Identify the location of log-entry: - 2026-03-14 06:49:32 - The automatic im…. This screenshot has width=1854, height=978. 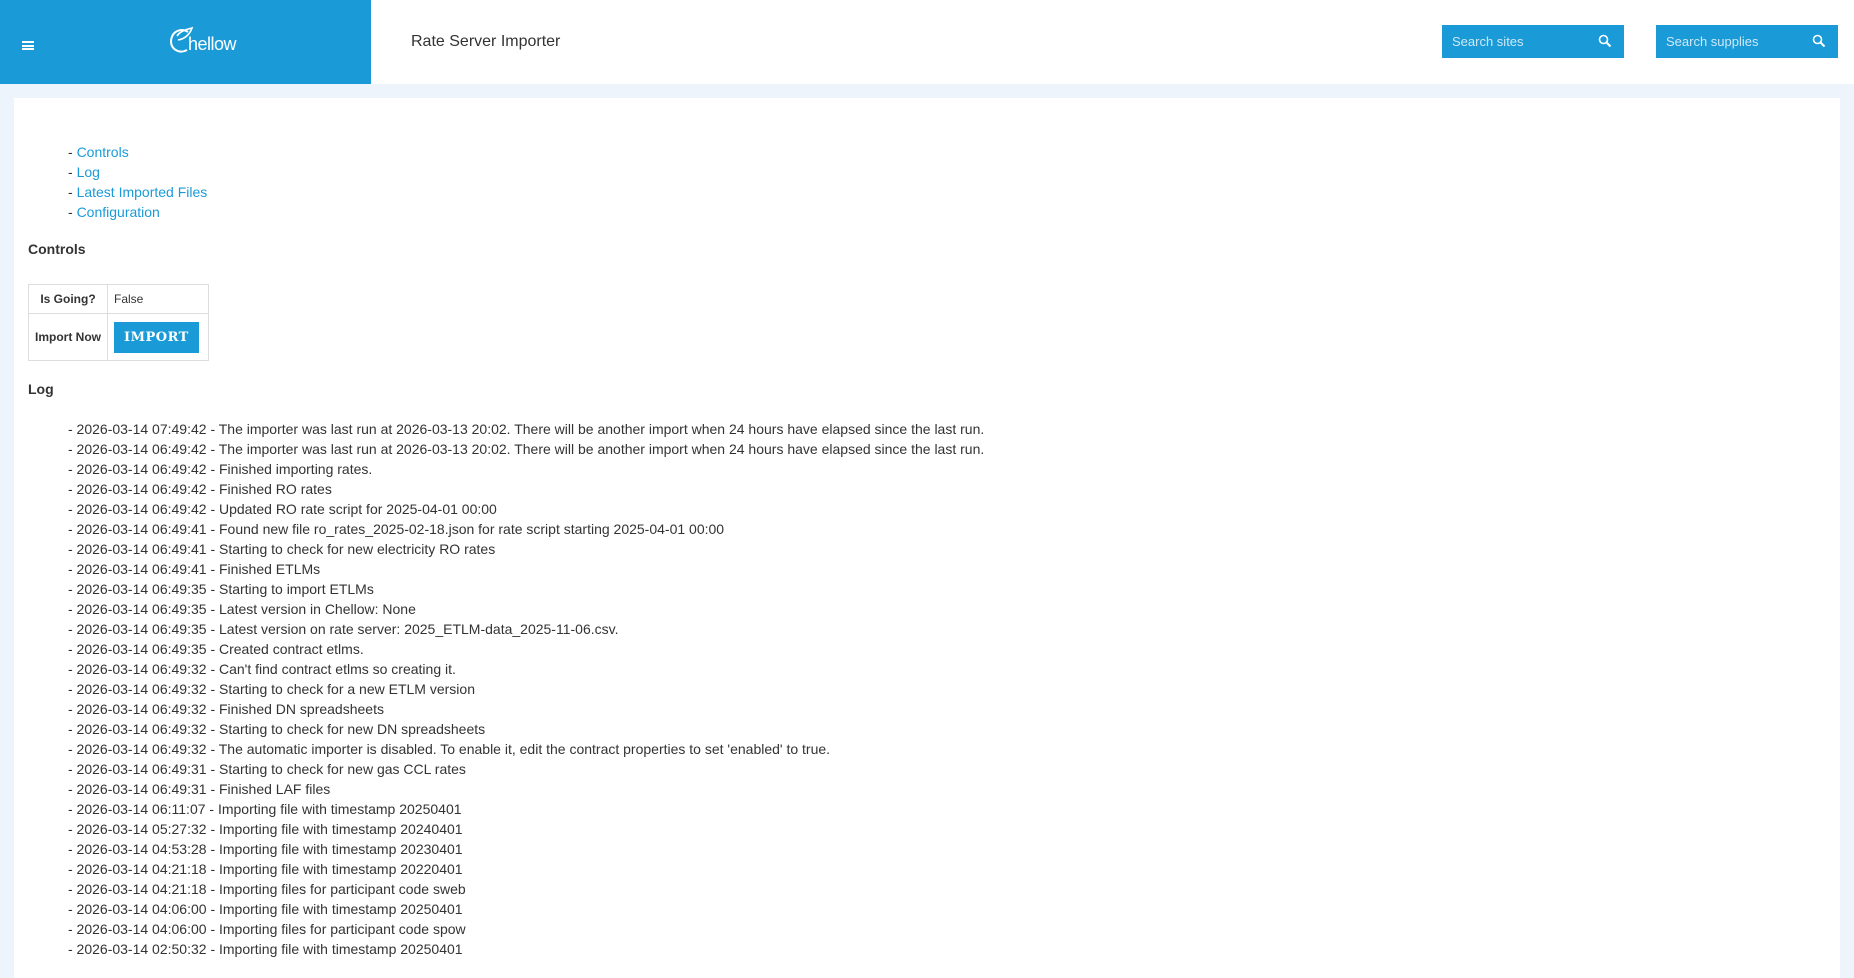
(449, 749).